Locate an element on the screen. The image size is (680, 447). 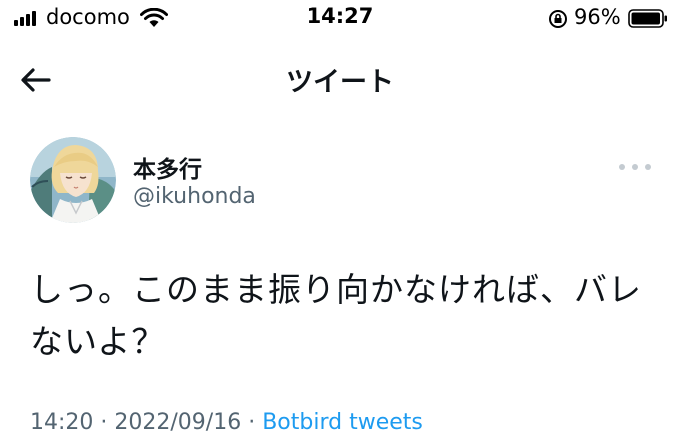
battery-percent: 96% is located at coordinates (597, 17).